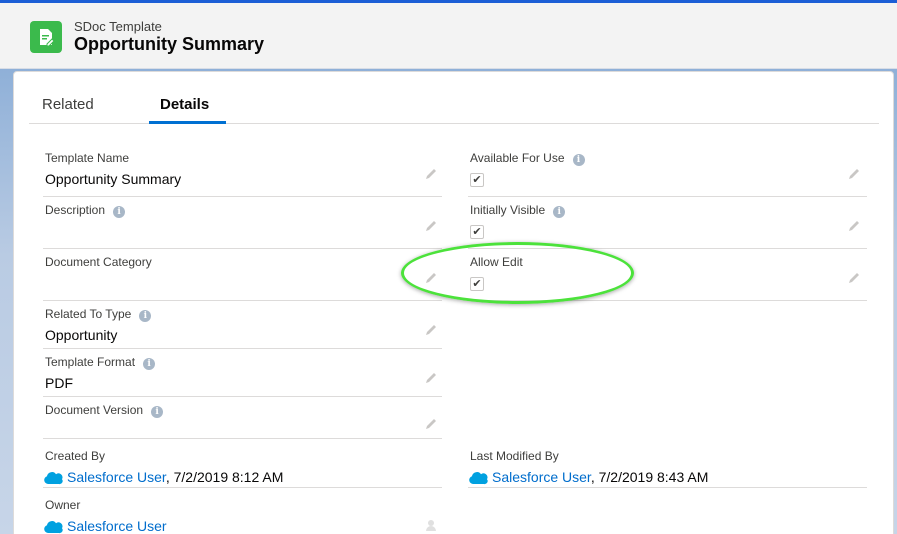 The image size is (897, 534). Describe the element at coordinates (98, 314) in the screenshot. I see `field-label: Related To Type i` at that location.